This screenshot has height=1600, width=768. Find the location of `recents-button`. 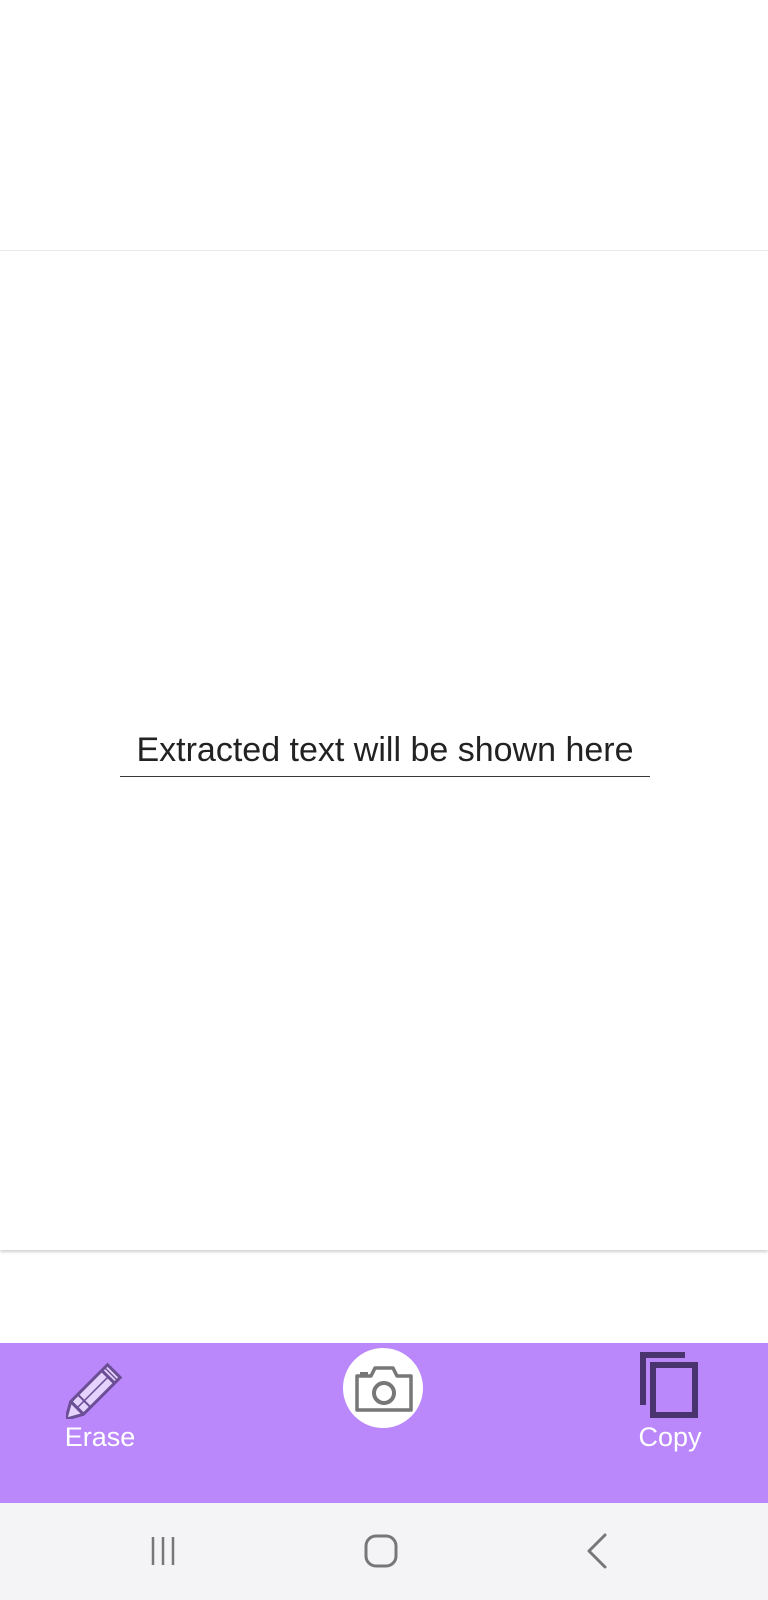

recents-button is located at coordinates (166, 1551).